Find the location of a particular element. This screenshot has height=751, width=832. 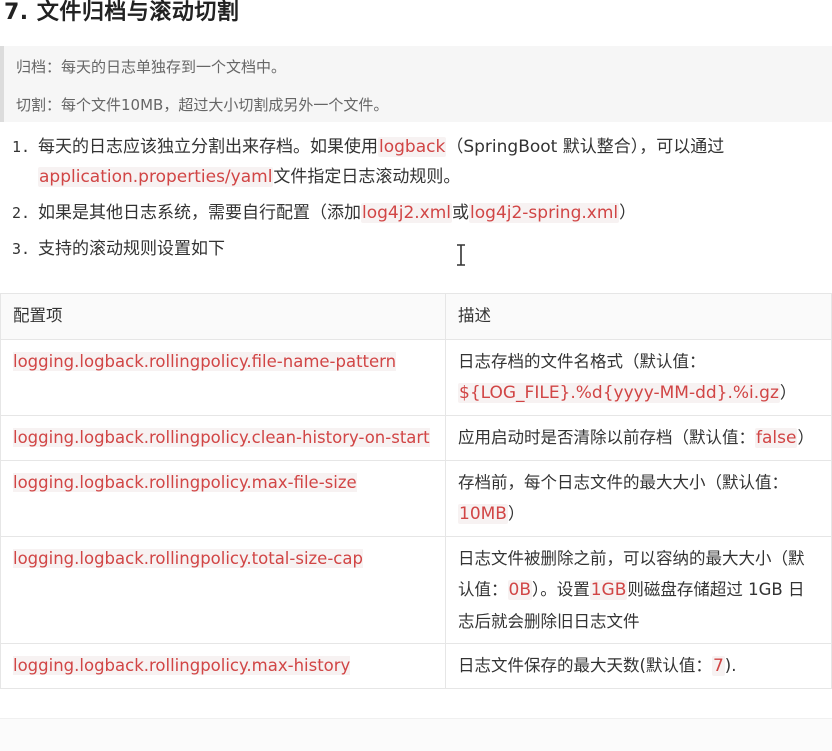

quote-archive-line: 归档：每天的日志单独存到一个文档中。 is located at coordinates (151, 67).